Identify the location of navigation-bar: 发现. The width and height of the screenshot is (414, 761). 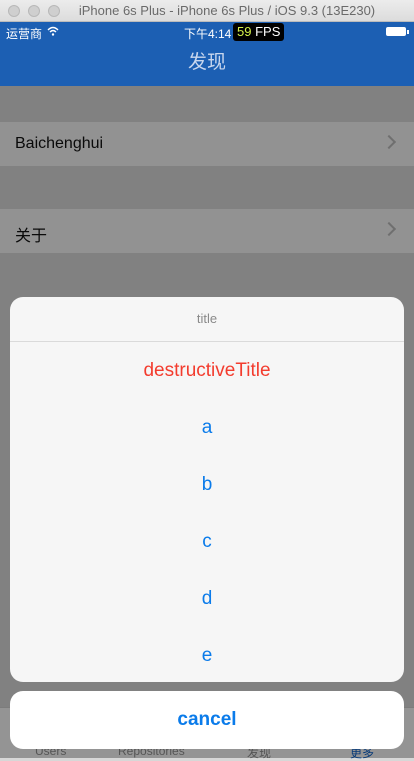
(207, 64).